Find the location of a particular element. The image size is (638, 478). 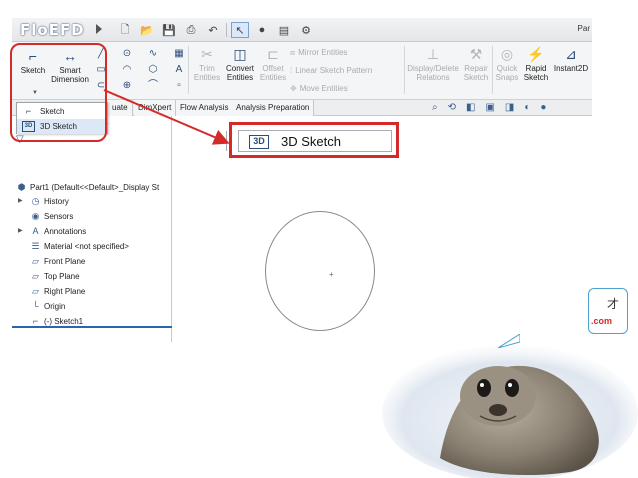

plane-icon: ▱ is located at coordinates (35, 291).